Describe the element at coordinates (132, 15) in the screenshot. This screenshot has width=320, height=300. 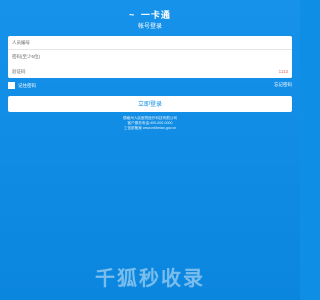
I see `logo-mark-icon: ~` at that location.